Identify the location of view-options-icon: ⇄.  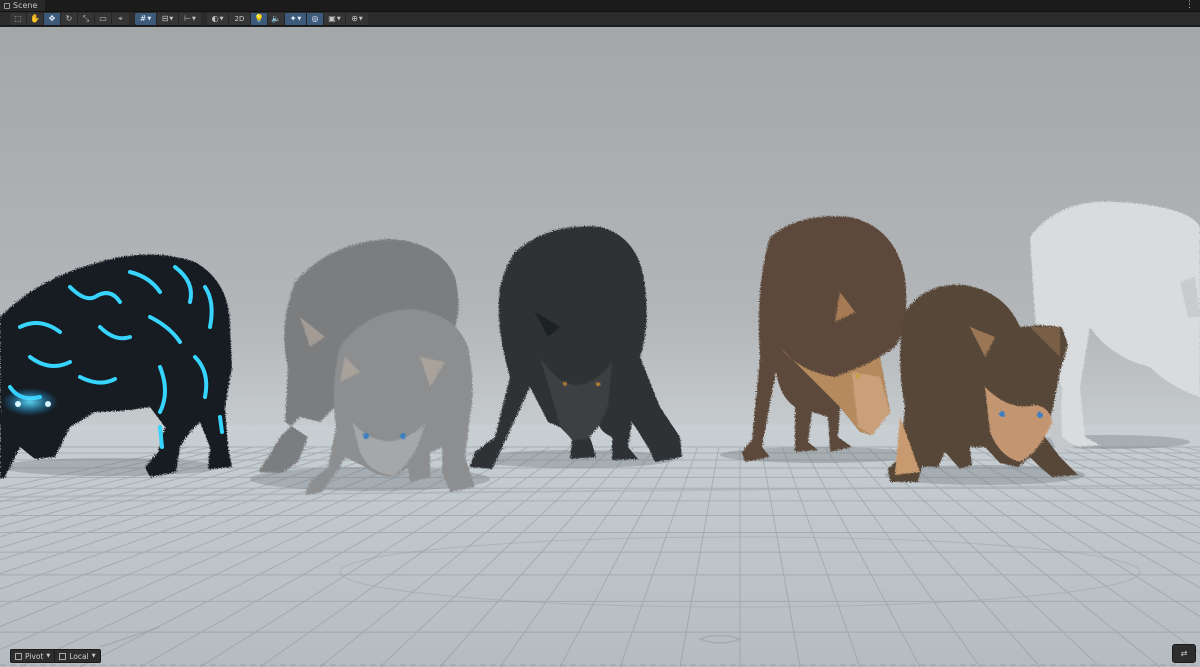
(1184, 653).